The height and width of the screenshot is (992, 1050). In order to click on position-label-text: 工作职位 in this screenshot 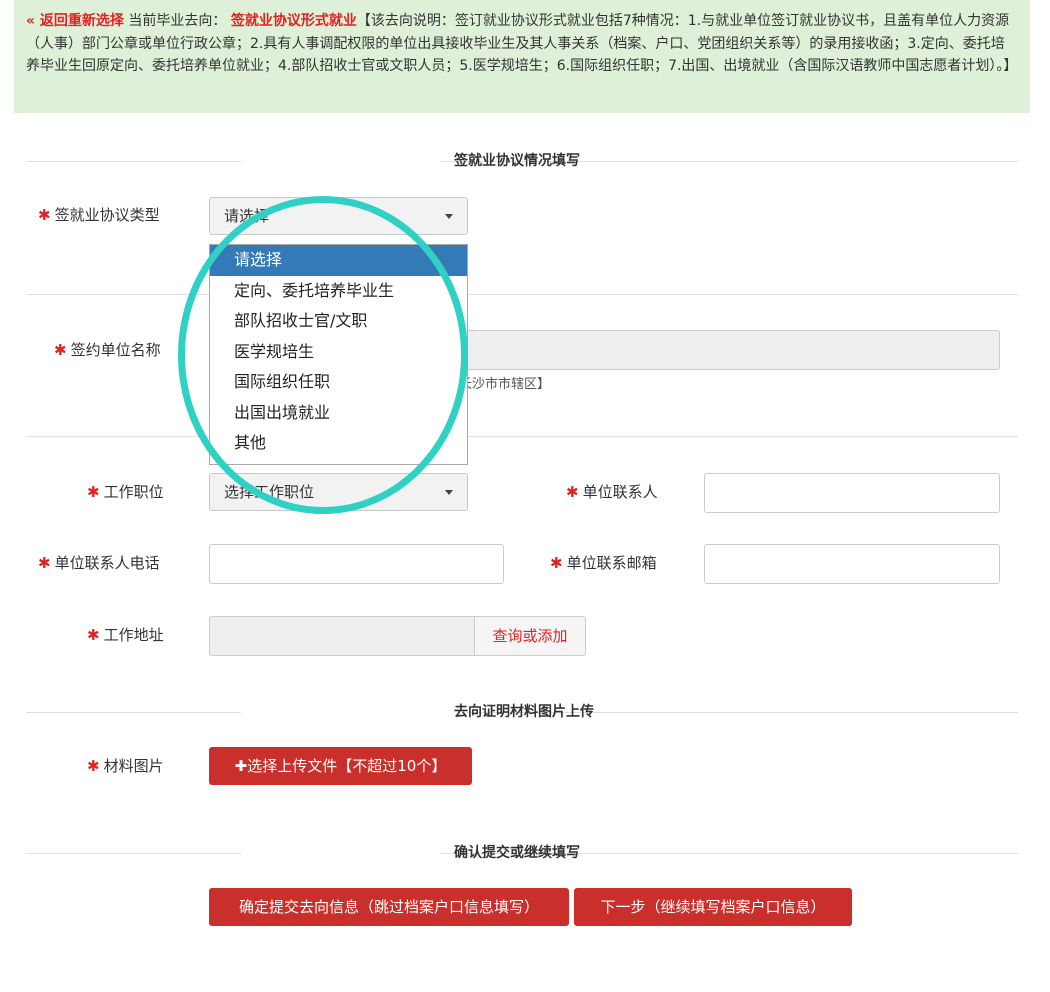, I will do `click(133, 492)`.